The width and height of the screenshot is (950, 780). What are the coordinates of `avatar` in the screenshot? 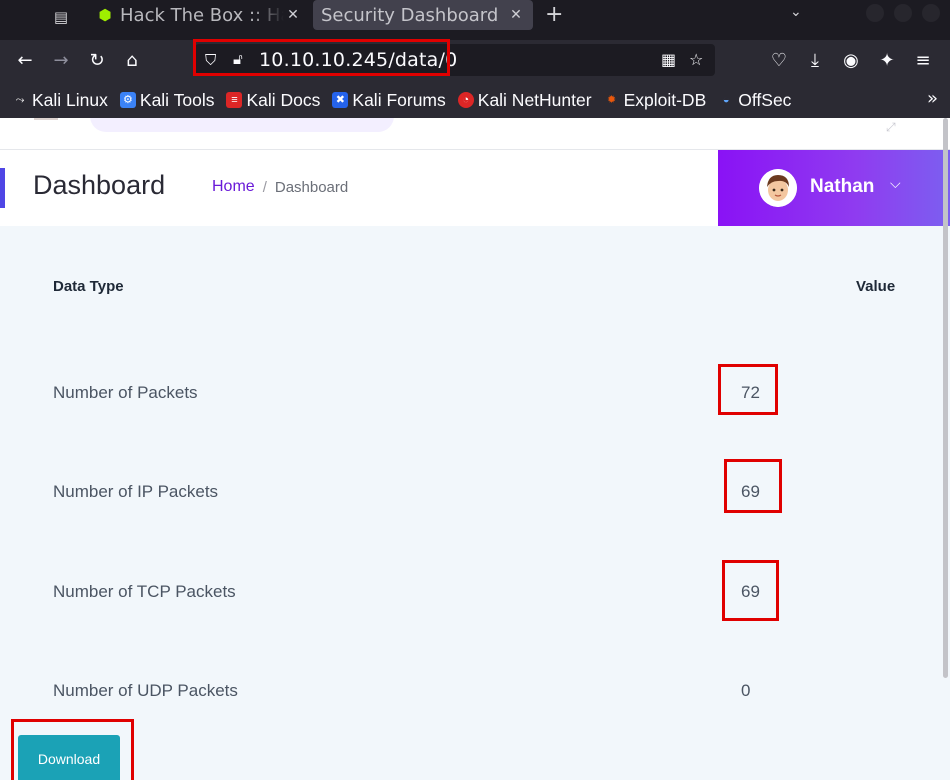 It's located at (778, 188).